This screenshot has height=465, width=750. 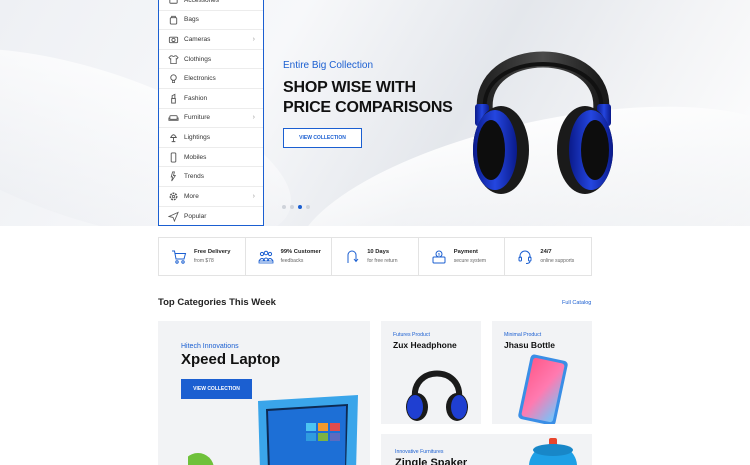 I want to click on sofa-icon, so click(x=173, y=118).